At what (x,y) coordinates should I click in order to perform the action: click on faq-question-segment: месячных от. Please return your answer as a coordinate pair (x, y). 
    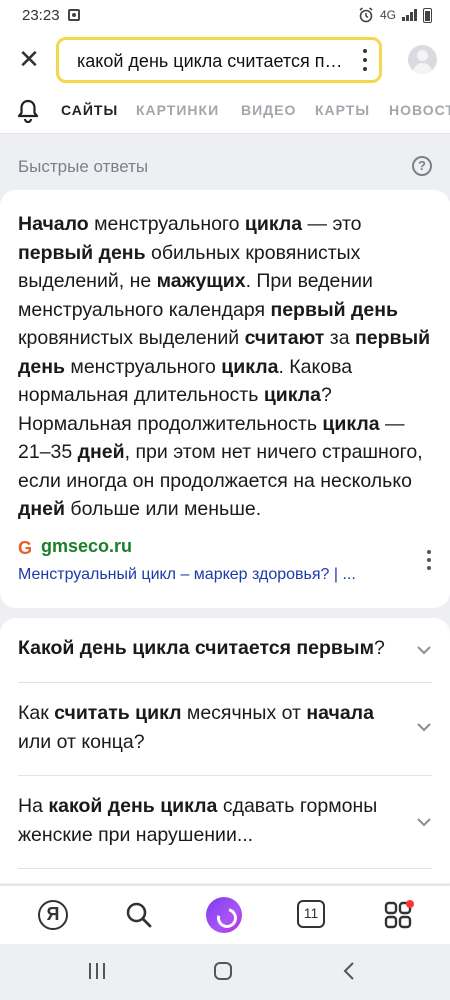
    Looking at the image, I should click on (244, 713).